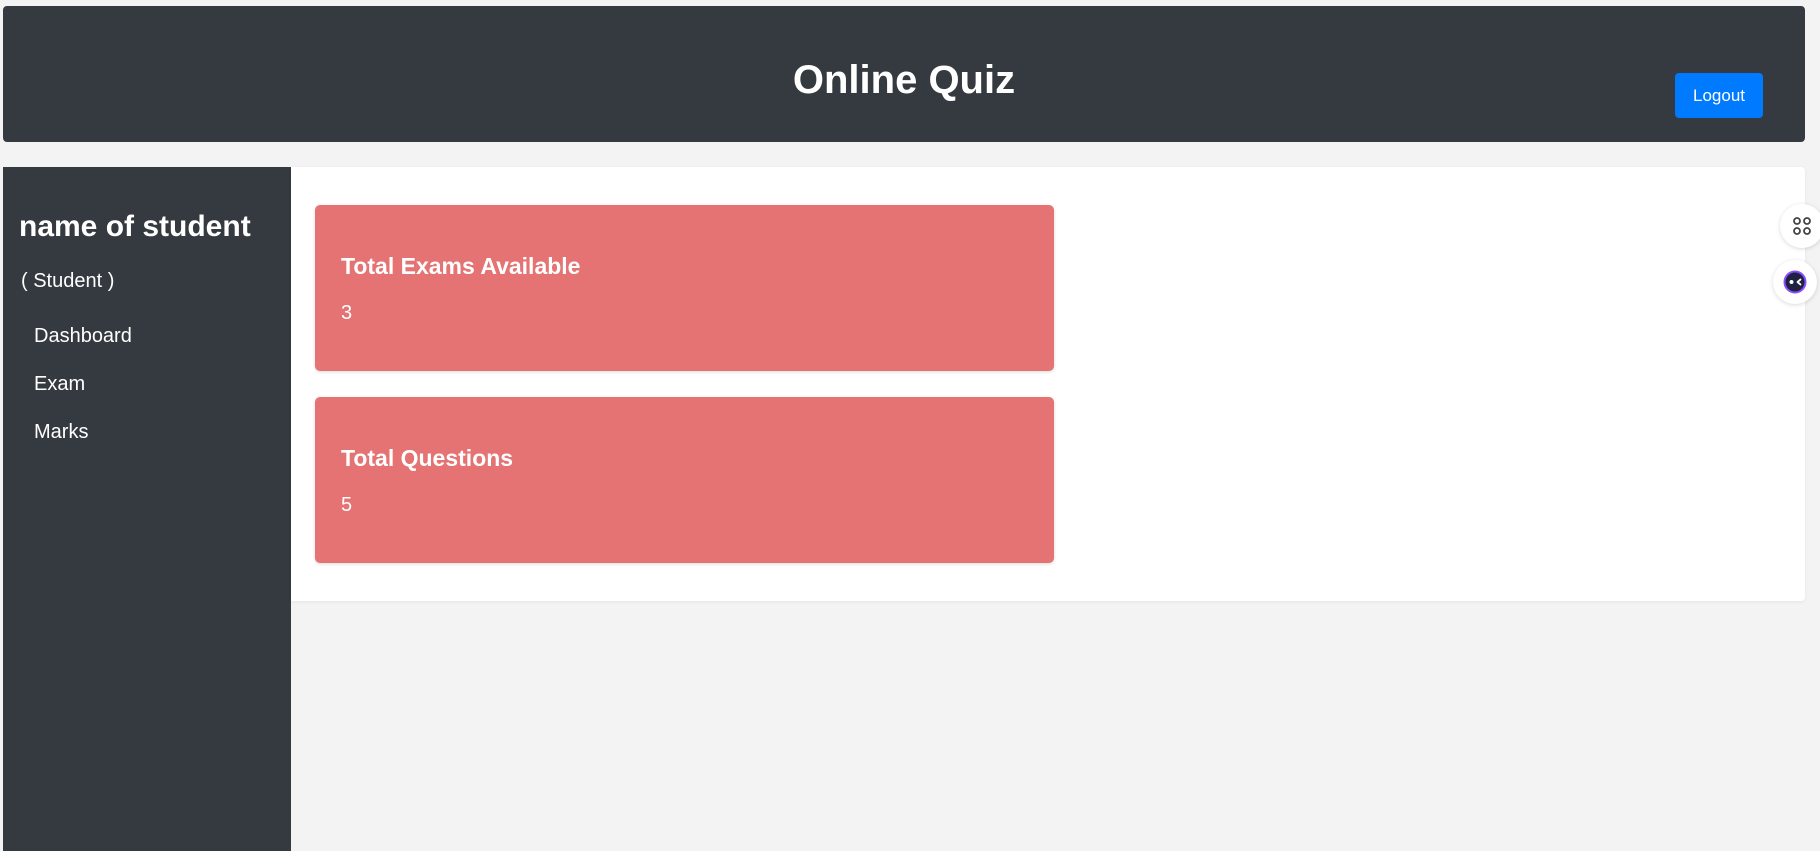 Image resolution: width=1820 pixels, height=851 pixels. I want to click on assistant-widget, so click(1795, 282).